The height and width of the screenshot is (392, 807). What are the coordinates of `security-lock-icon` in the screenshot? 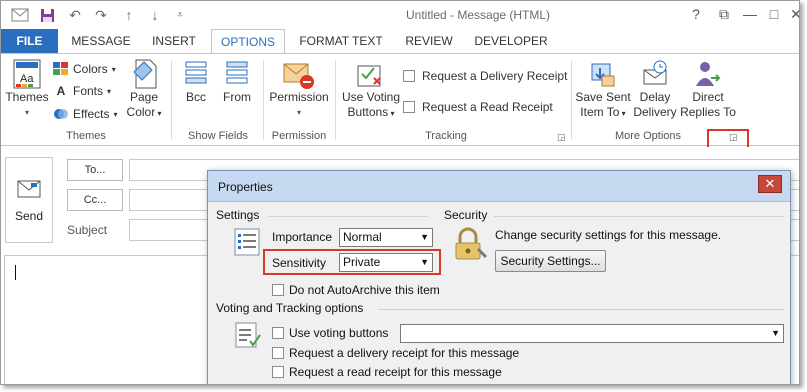 It's located at (471, 243).